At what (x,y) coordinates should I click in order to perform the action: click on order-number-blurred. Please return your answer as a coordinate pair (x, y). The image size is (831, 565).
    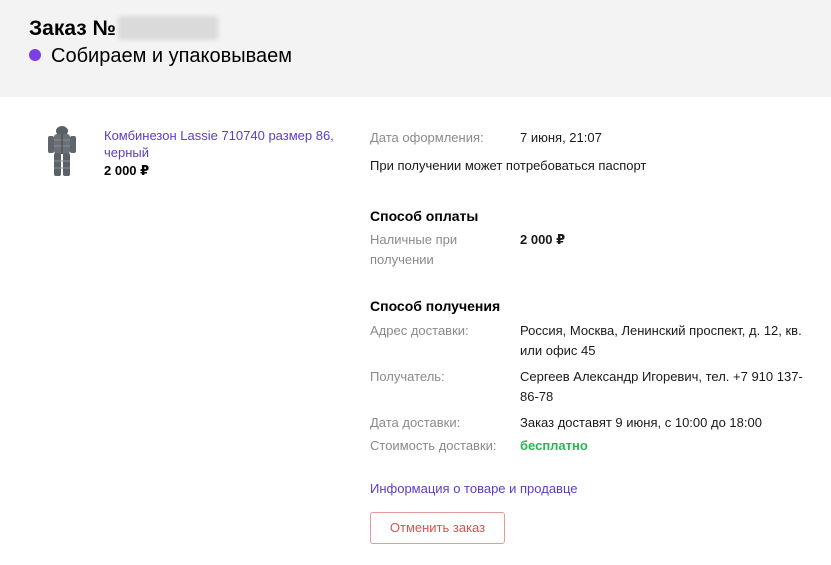
    Looking at the image, I should click on (167, 28).